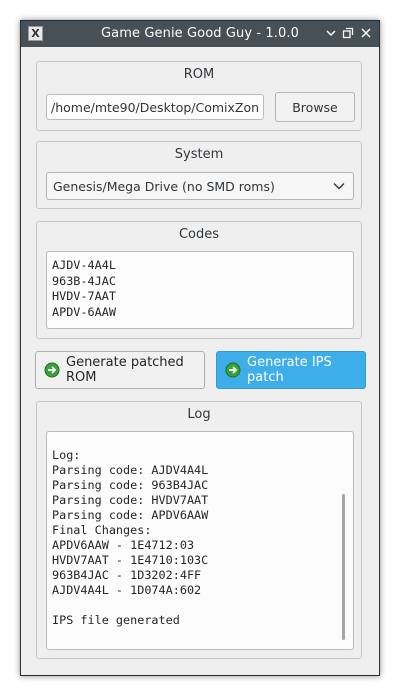 The image size is (400, 697). I want to click on system-select: Genesis/Mega Drive (no SMD roms), so click(200, 186).